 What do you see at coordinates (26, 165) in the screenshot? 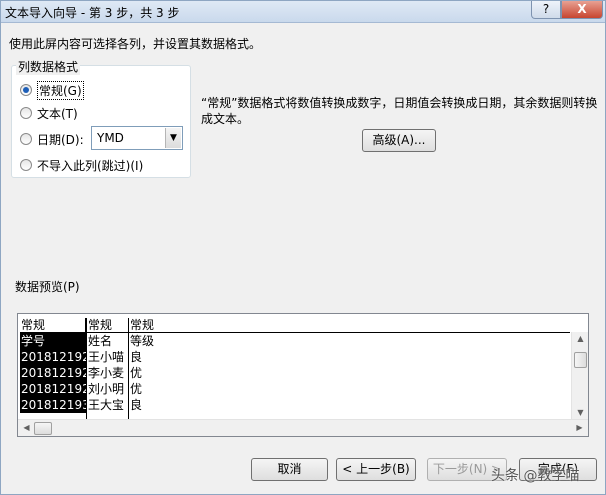
I see `radio-skip-indicator` at bounding box center [26, 165].